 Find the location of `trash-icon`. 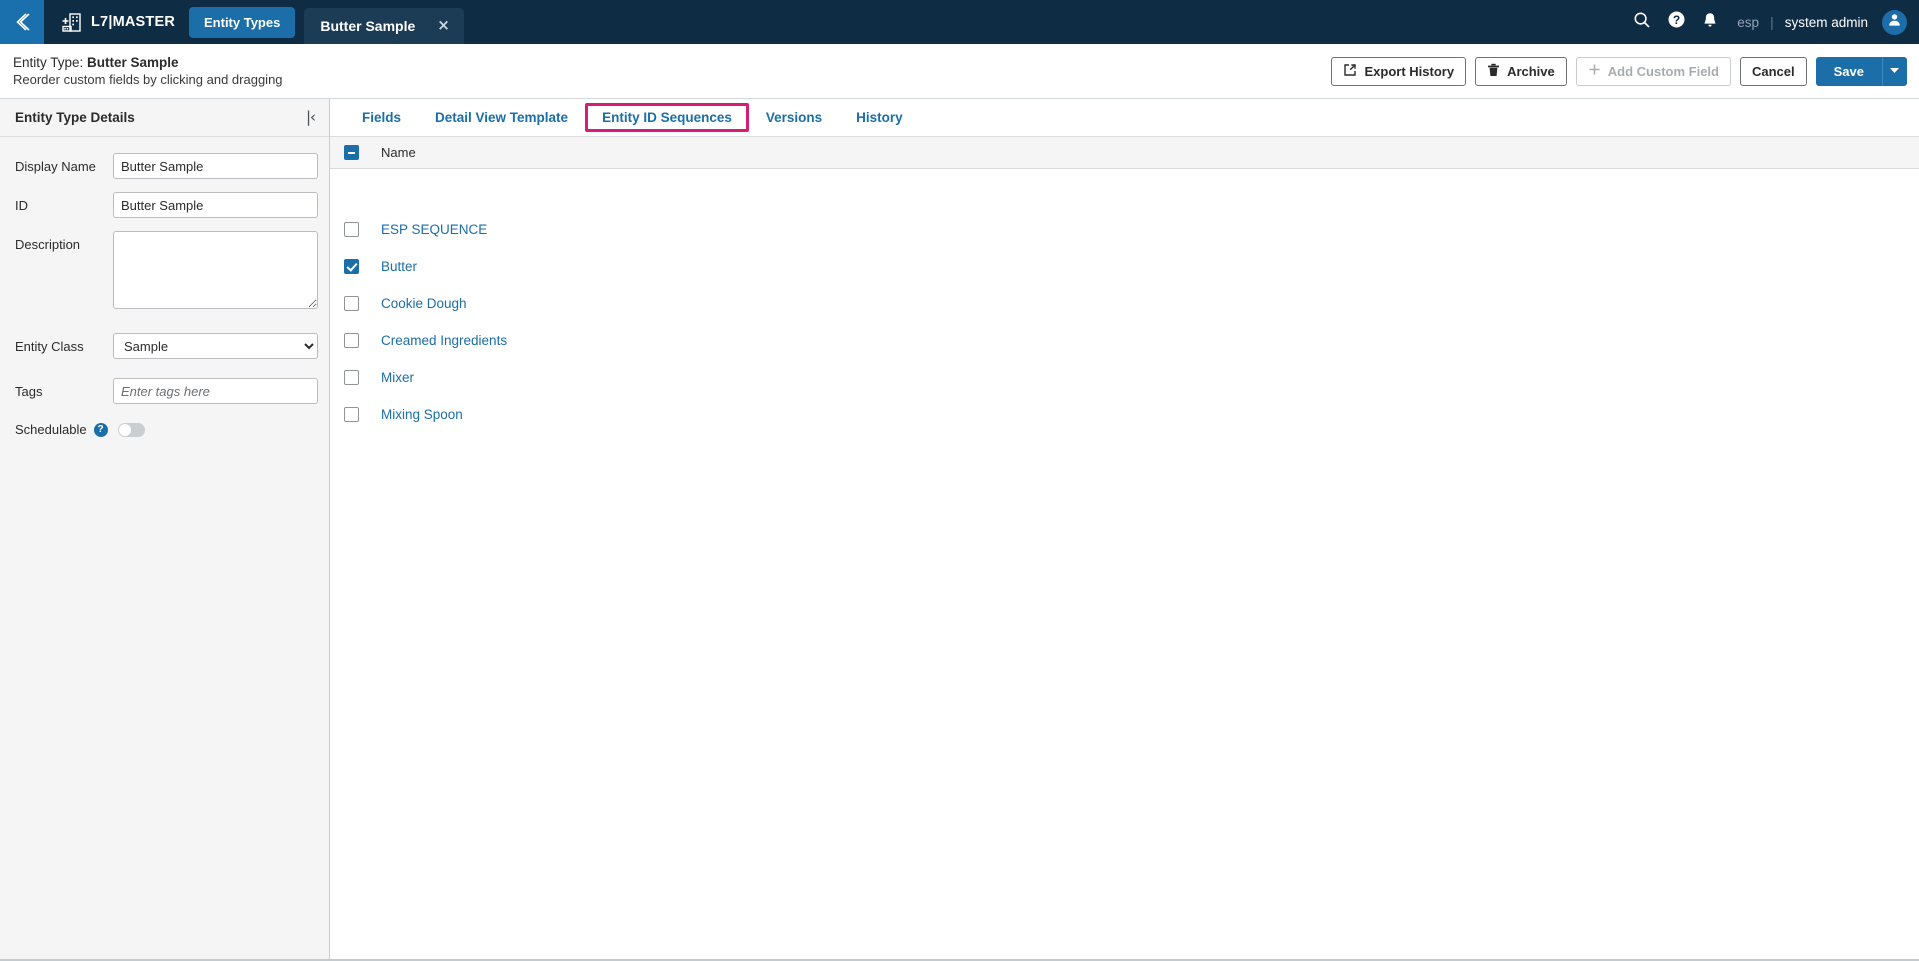

trash-icon is located at coordinates (1493, 71).